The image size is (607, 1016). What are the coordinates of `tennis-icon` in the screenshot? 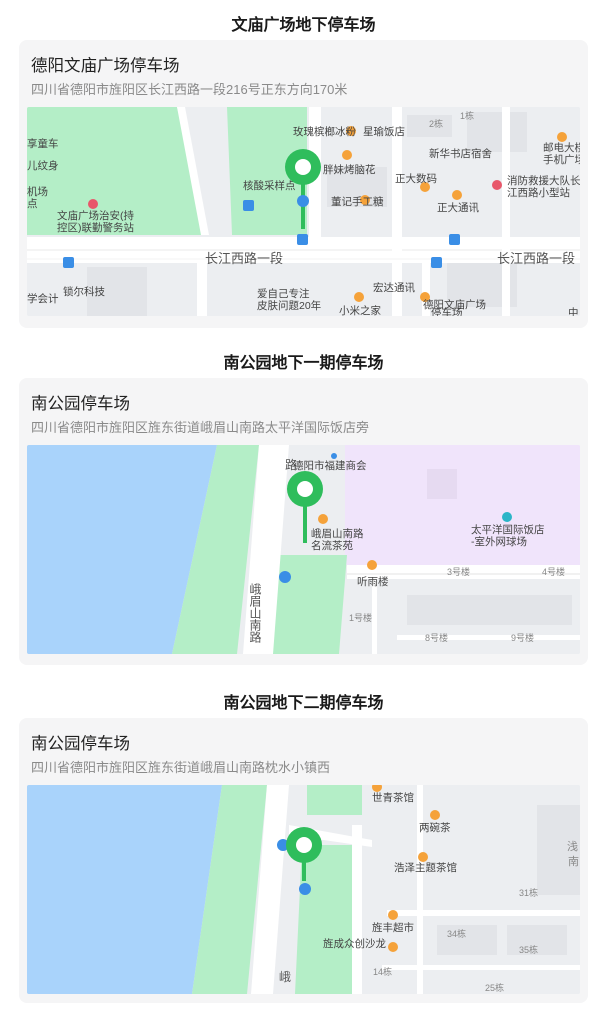 It's located at (507, 517).